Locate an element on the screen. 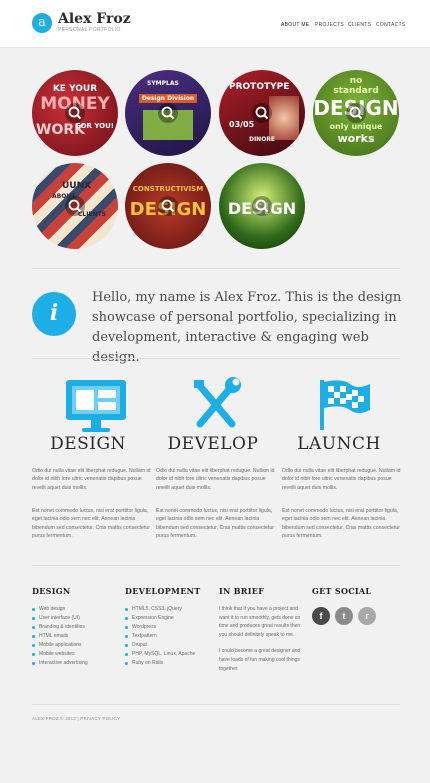 Image resolution: width=430 pixels, height=783 pixels. nav-contacts: Contacts is located at coordinates (391, 25).